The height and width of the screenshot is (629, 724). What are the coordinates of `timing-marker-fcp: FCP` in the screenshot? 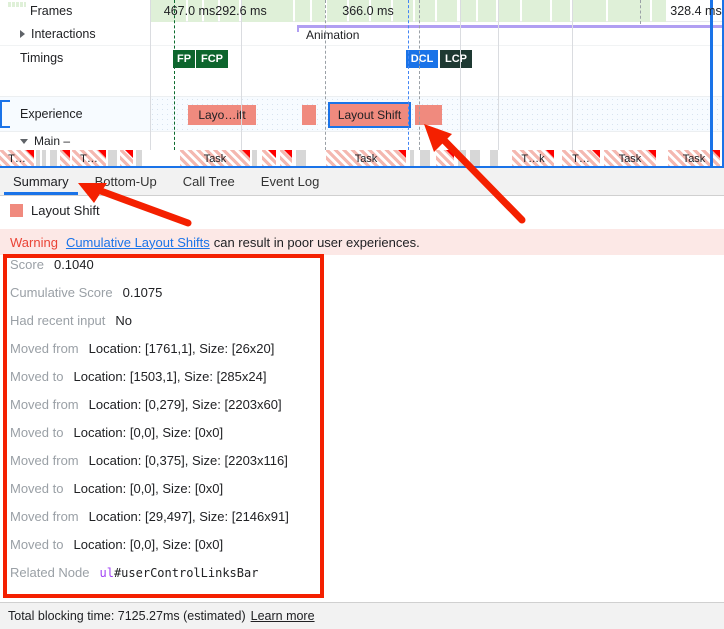 It's located at (212, 59).